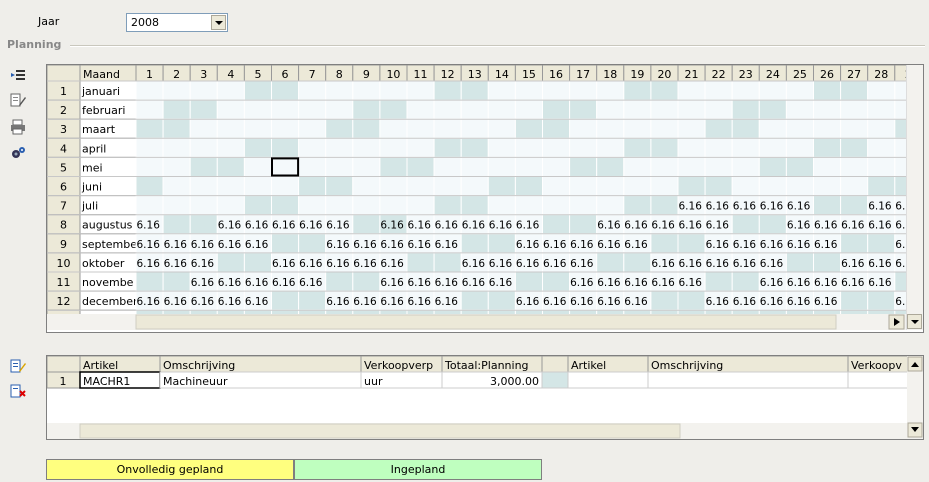 The image size is (929, 482). I want to click on edit-article-icon, so click(18, 366).